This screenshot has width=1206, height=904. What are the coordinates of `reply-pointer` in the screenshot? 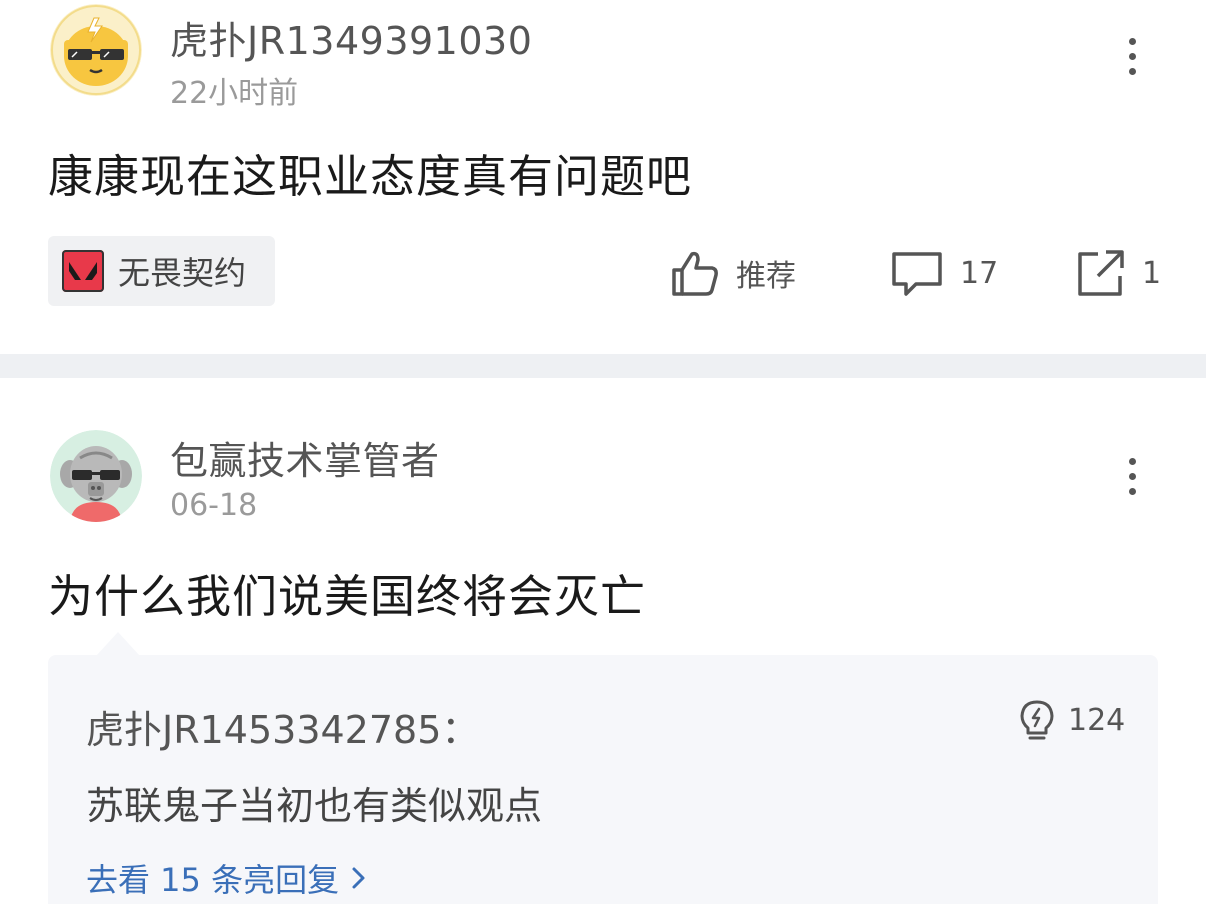 It's located at (118, 644).